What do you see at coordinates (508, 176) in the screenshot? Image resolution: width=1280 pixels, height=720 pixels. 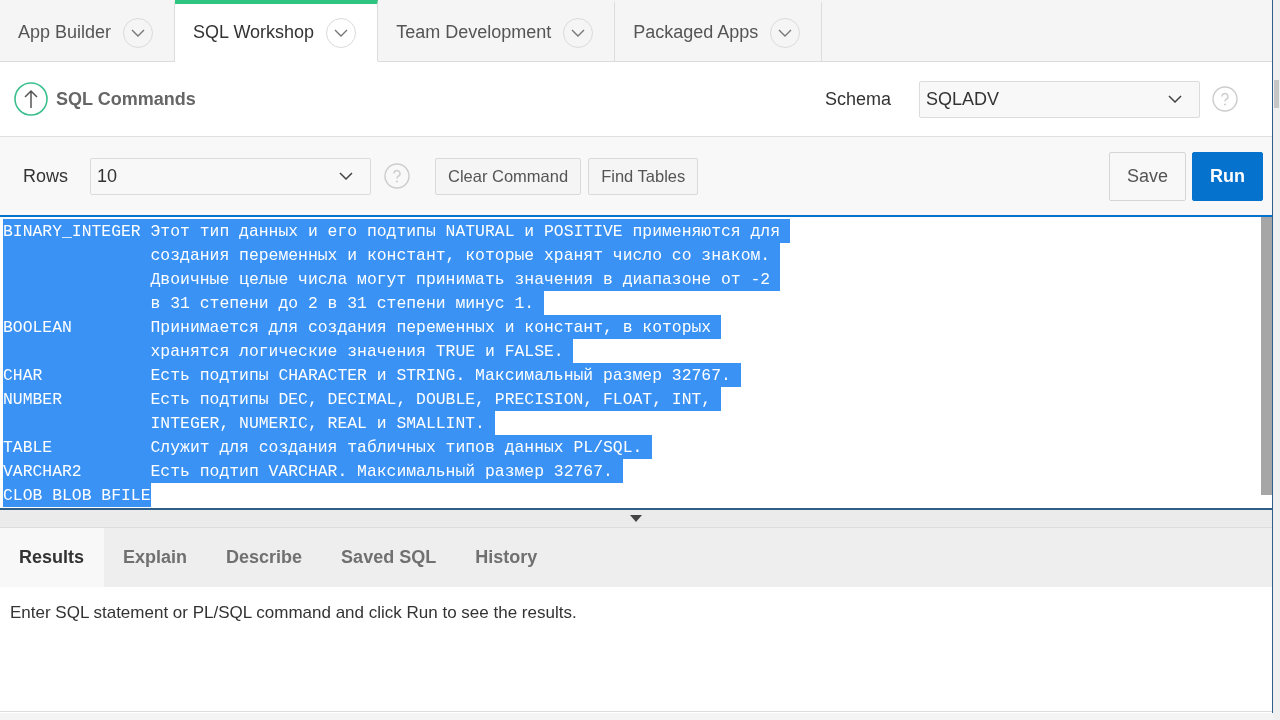 I see `toolbar-button: Clear Command` at bounding box center [508, 176].